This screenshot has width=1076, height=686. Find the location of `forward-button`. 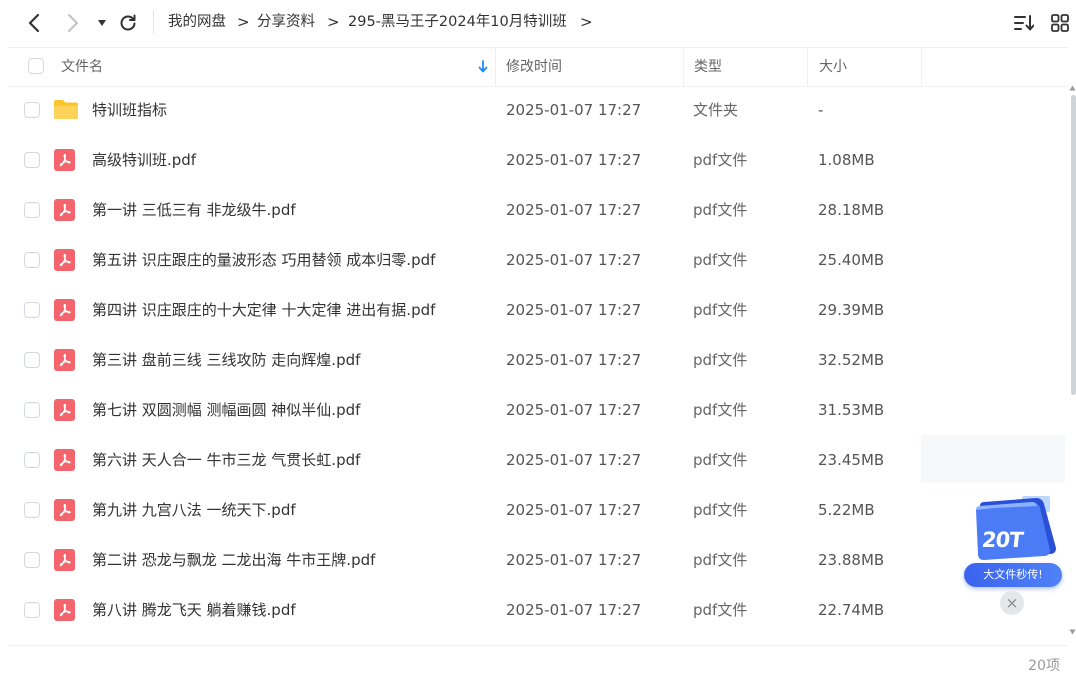

forward-button is located at coordinates (73, 23).